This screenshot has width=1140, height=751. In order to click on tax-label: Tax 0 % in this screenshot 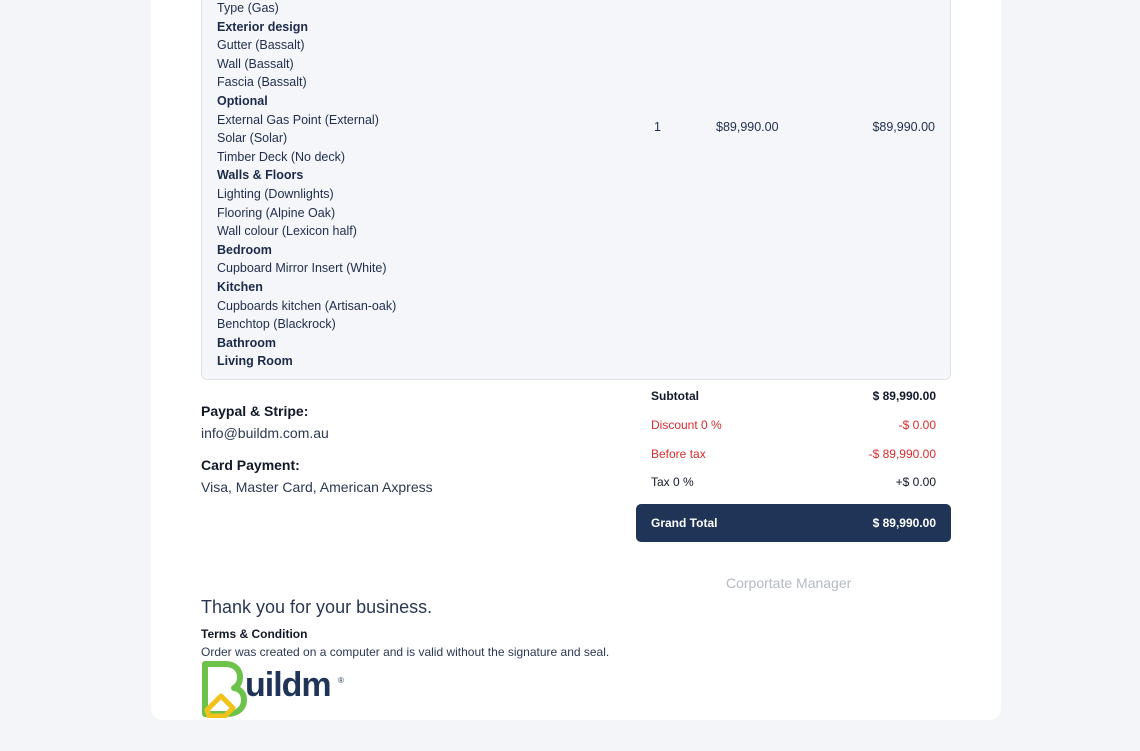, I will do `click(672, 482)`.